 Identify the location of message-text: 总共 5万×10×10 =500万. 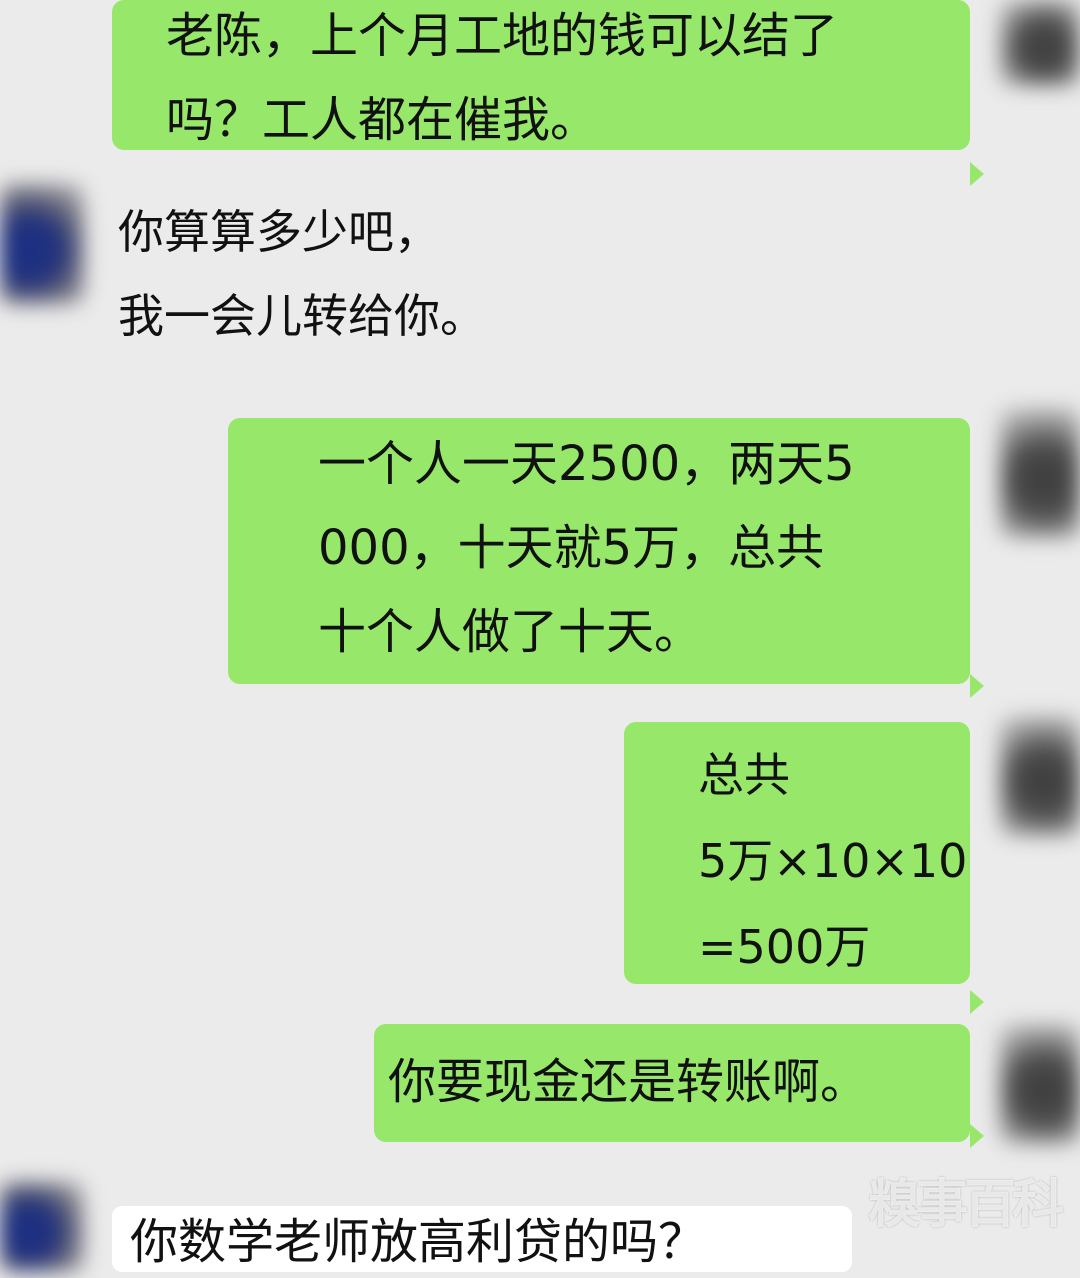
(833, 861).